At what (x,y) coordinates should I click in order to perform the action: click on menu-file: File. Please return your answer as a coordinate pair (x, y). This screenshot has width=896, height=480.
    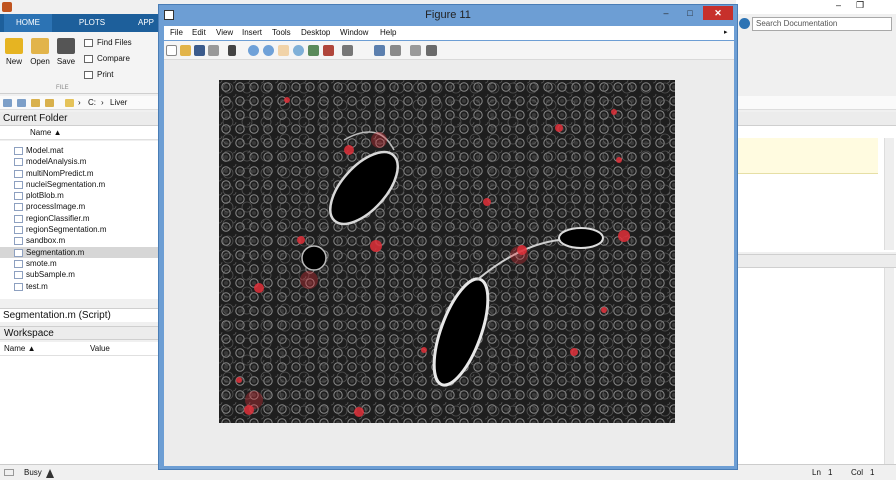
    Looking at the image, I should click on (176, 33).